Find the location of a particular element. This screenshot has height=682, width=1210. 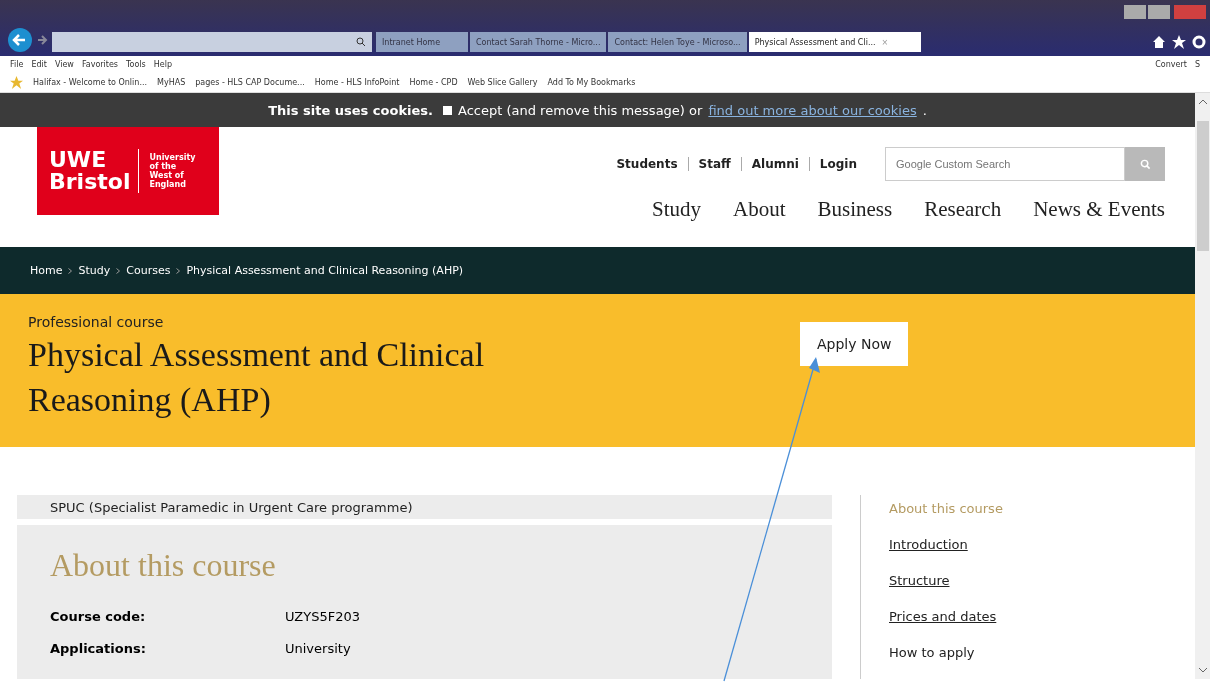

nav-link: Research is located at coordinates (963, 209).